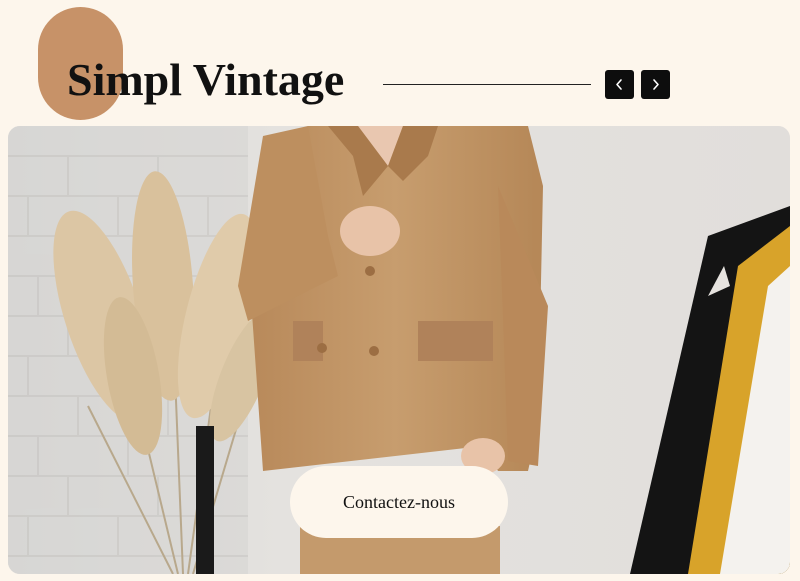 This screenshot has height=581, width=800. I want to click on page-title: Simpl Vintage, so click(206, 79).